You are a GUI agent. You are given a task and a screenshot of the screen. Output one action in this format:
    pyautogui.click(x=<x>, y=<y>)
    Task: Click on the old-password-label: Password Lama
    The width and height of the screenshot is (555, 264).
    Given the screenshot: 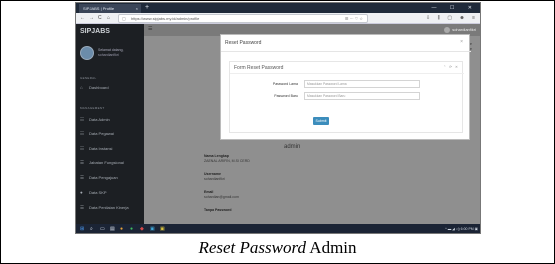 What is the action you would take?
    pyautogui.click(x=285, y=84)
    